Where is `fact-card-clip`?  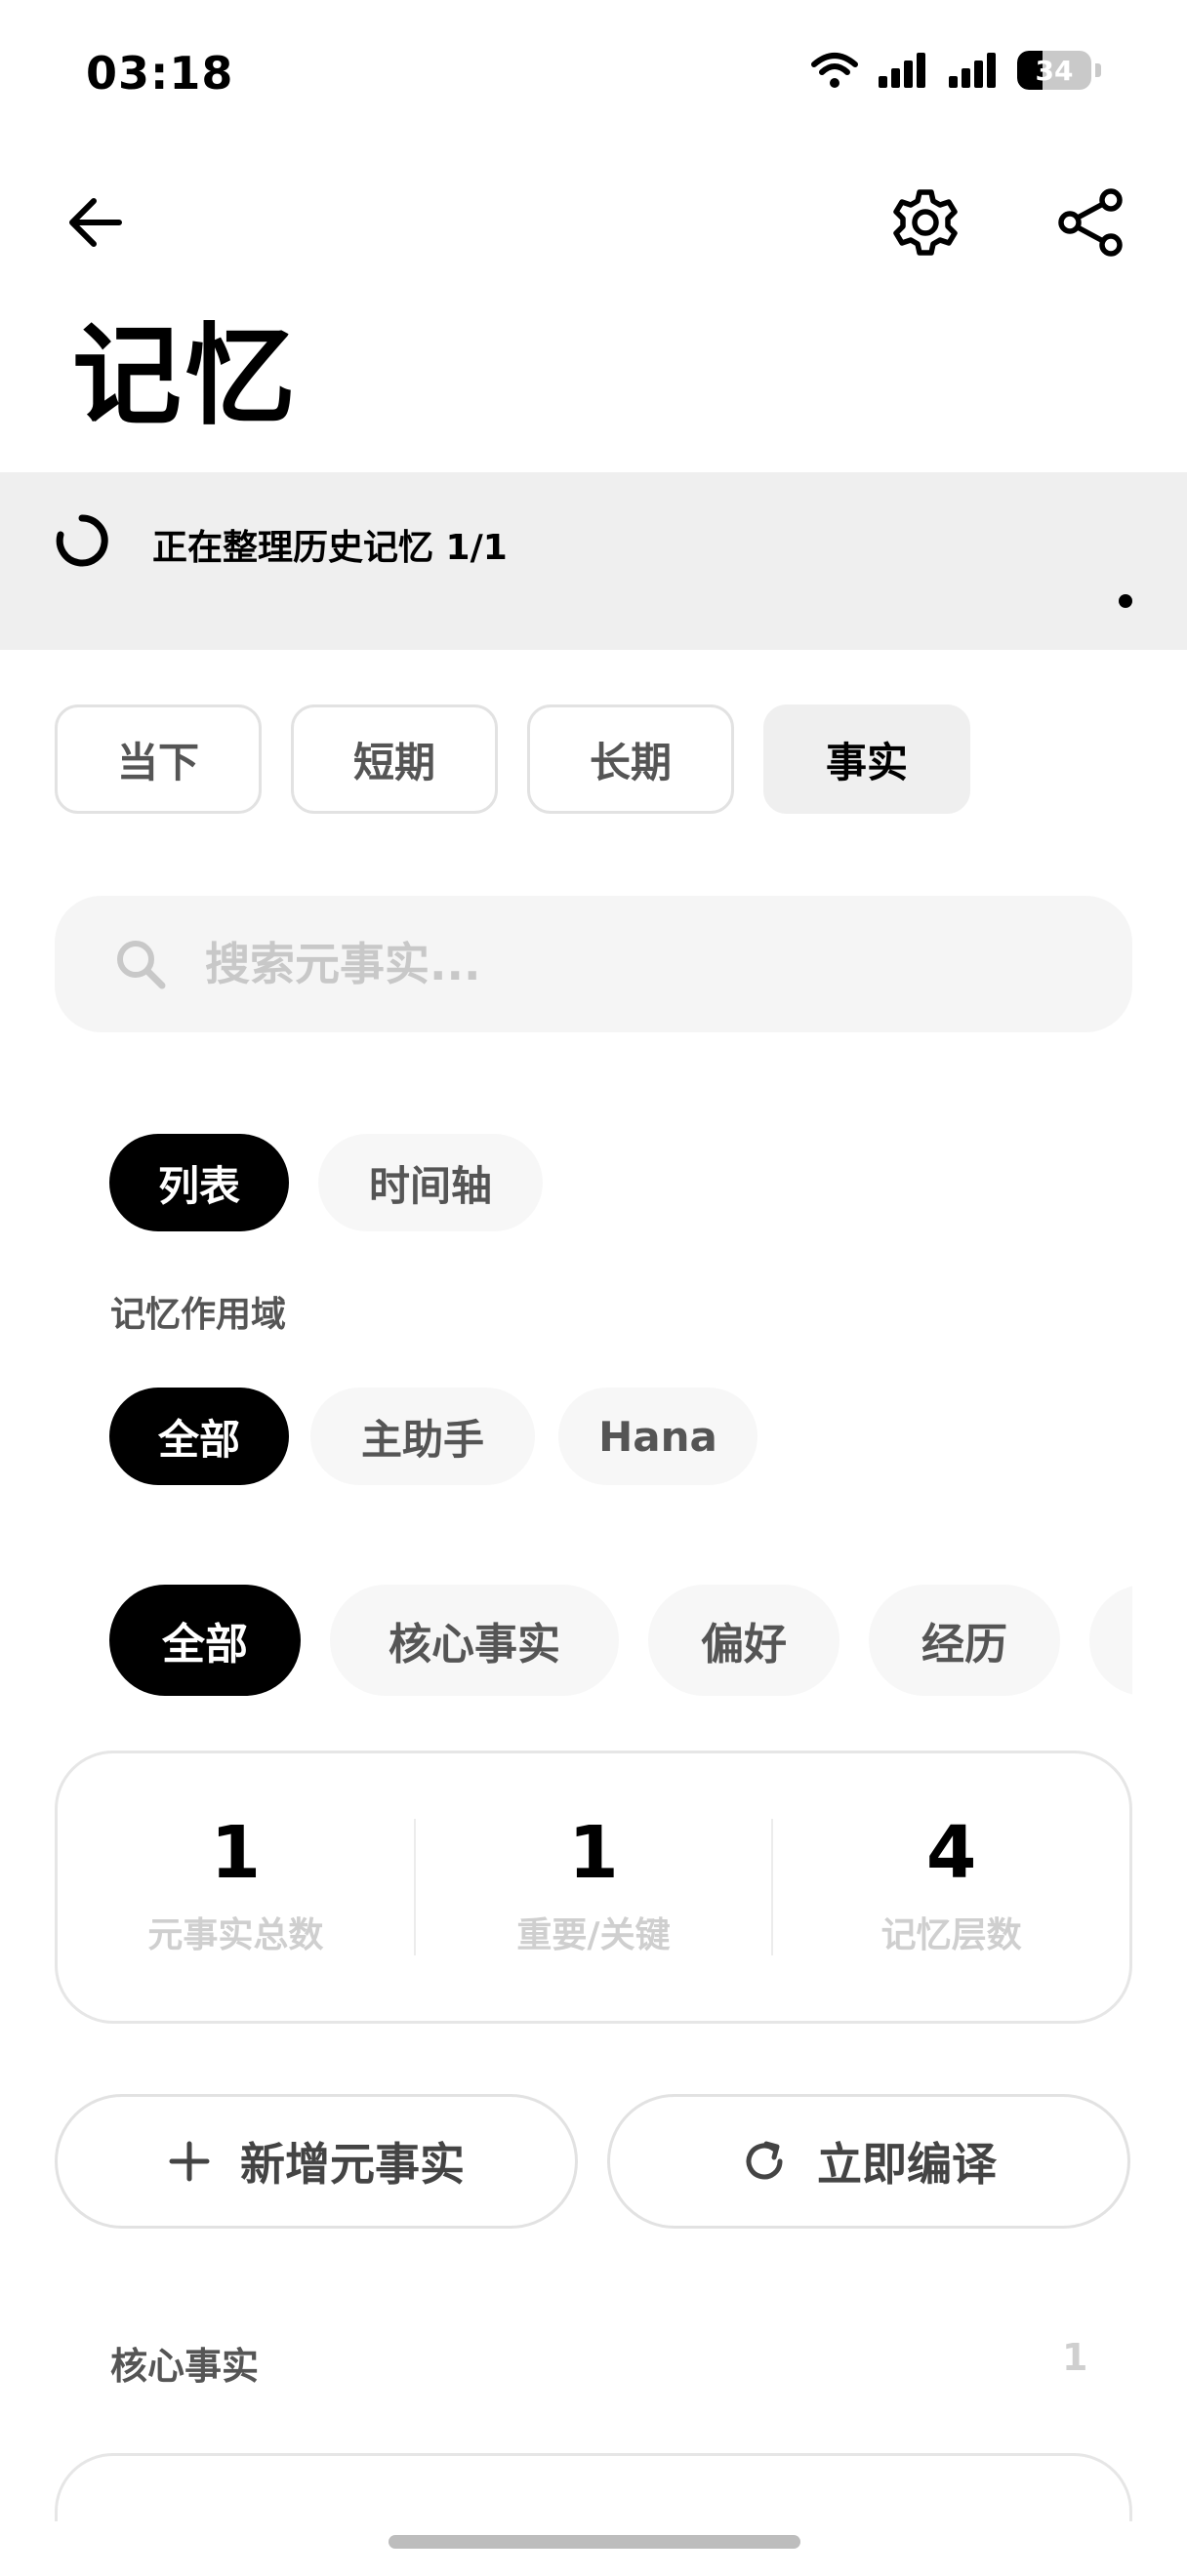 fact-card-clip is located at coordinates (593, 2485).